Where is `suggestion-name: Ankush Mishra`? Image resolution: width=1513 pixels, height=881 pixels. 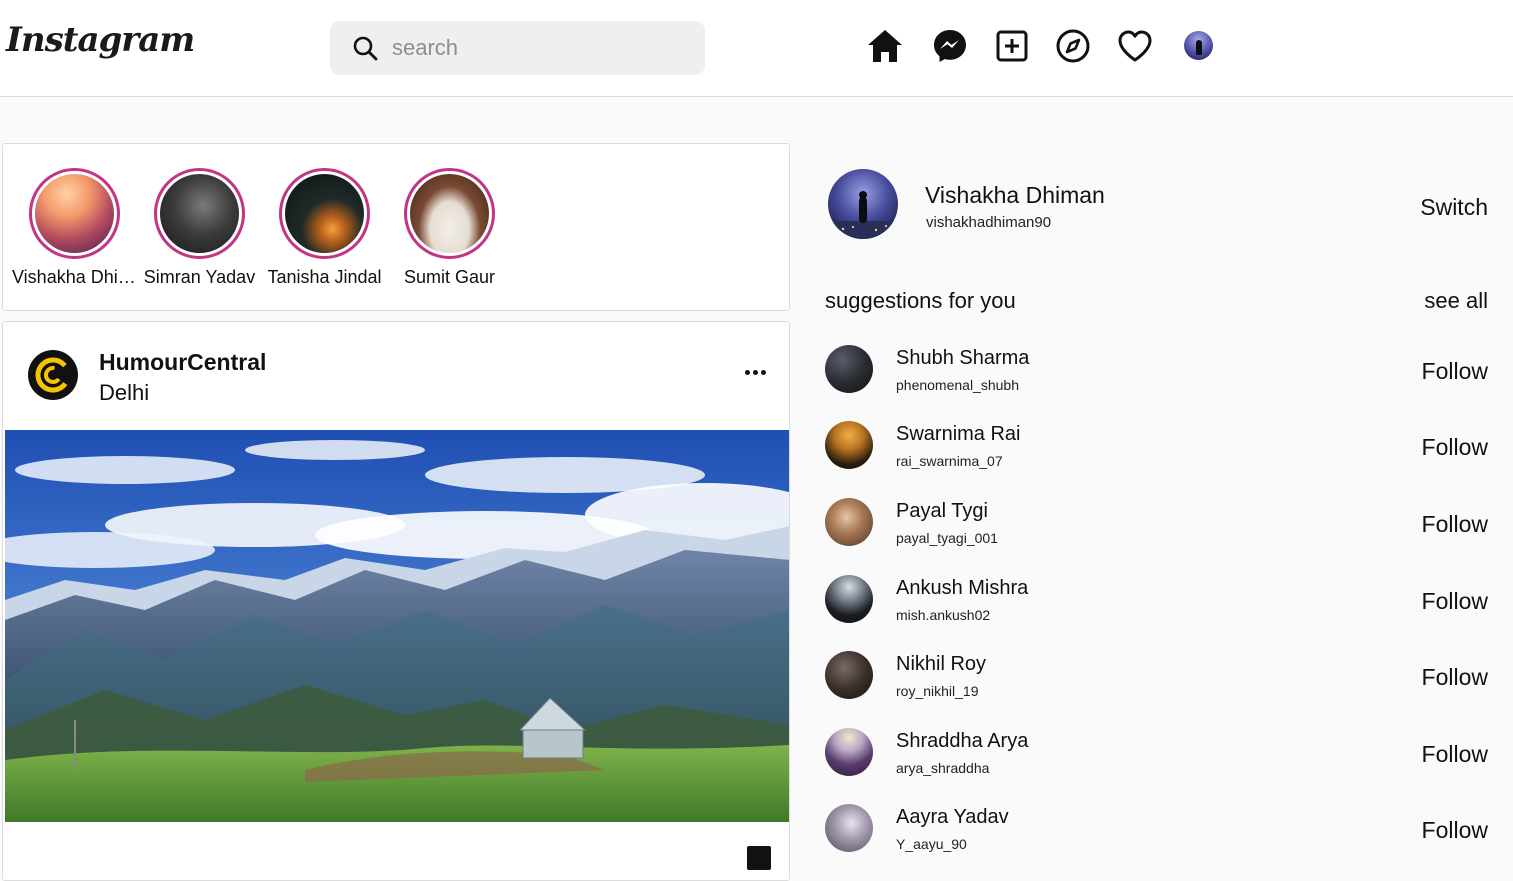
suggestion-name: Ankush Mishra is located at coordinates (962, 588).